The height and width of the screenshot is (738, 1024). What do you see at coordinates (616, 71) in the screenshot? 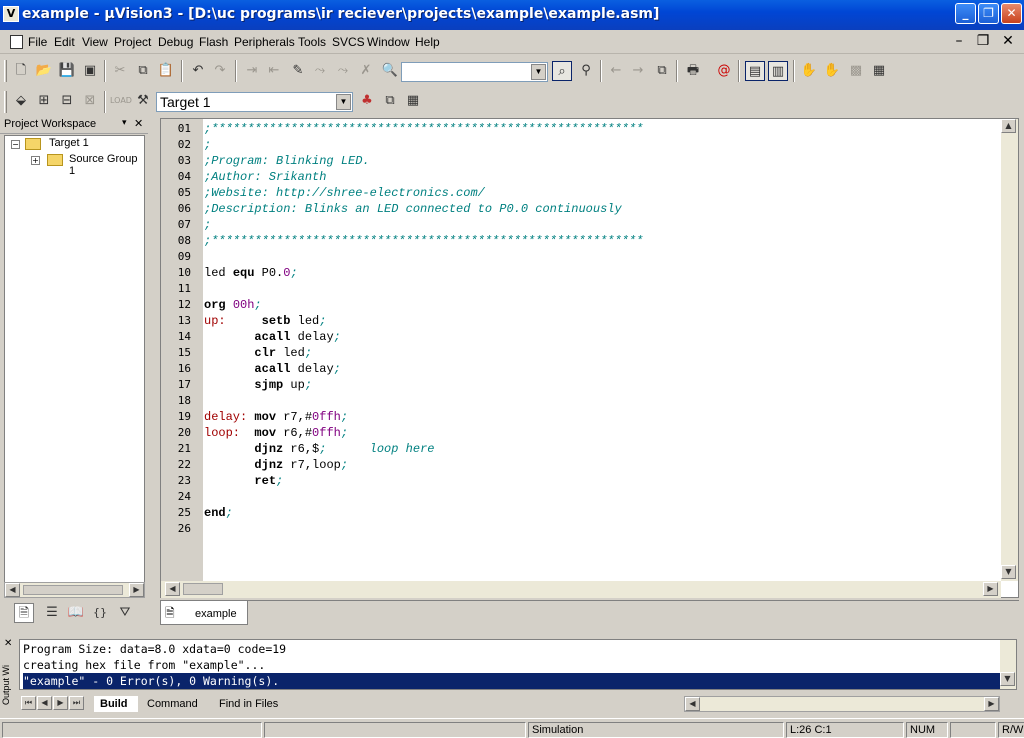
I see `back-arrow-icon: ←` at bounding box center [616, 71].